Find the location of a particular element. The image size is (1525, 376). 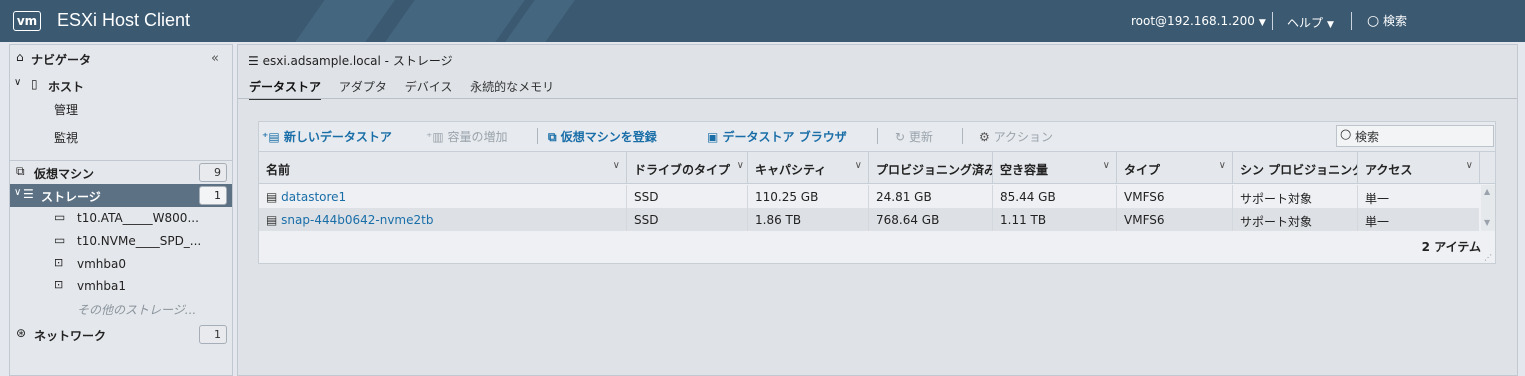

button-label: データストア ブラウザ is located at coordinates (784, 137).